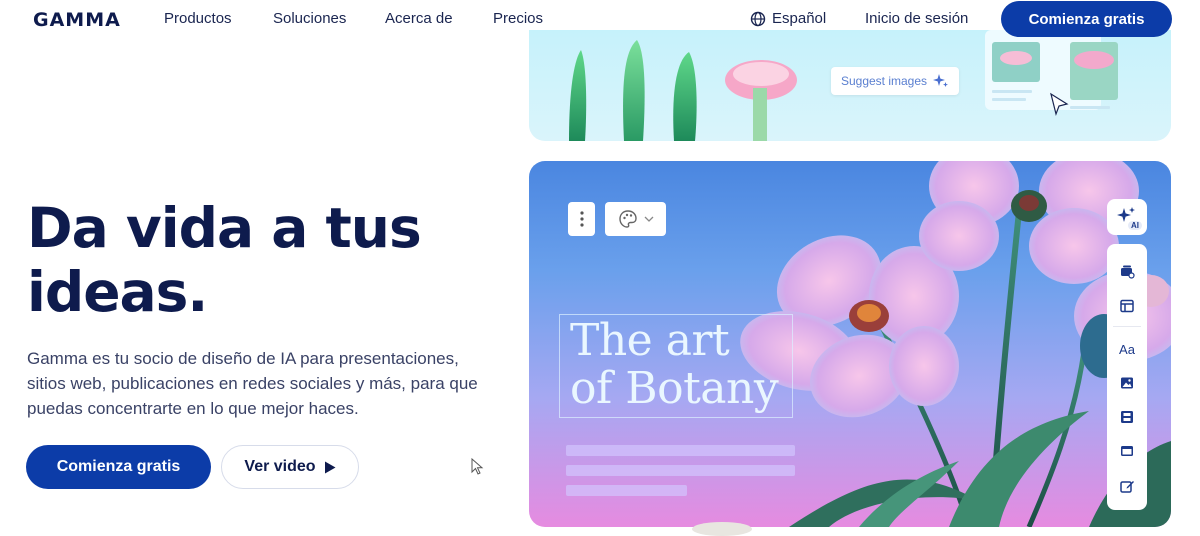 The image size is (1200, 536). I want to click on preview-card-images: Suggest images, so click(850, 85).